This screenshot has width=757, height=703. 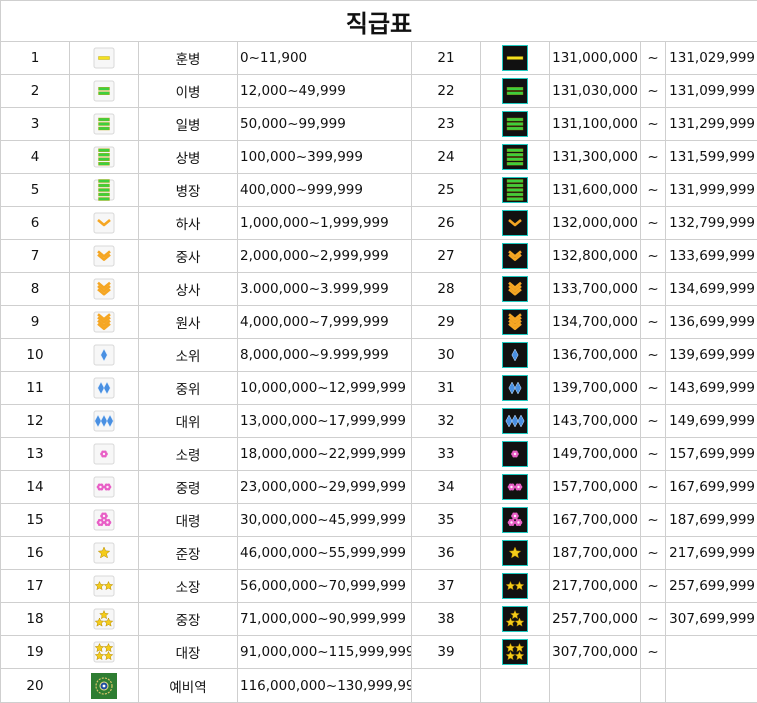 What do you see at coordinates (515, 586) in the screenshot?
I see `dark-star-2-icon` at bounding box center [515, 586].